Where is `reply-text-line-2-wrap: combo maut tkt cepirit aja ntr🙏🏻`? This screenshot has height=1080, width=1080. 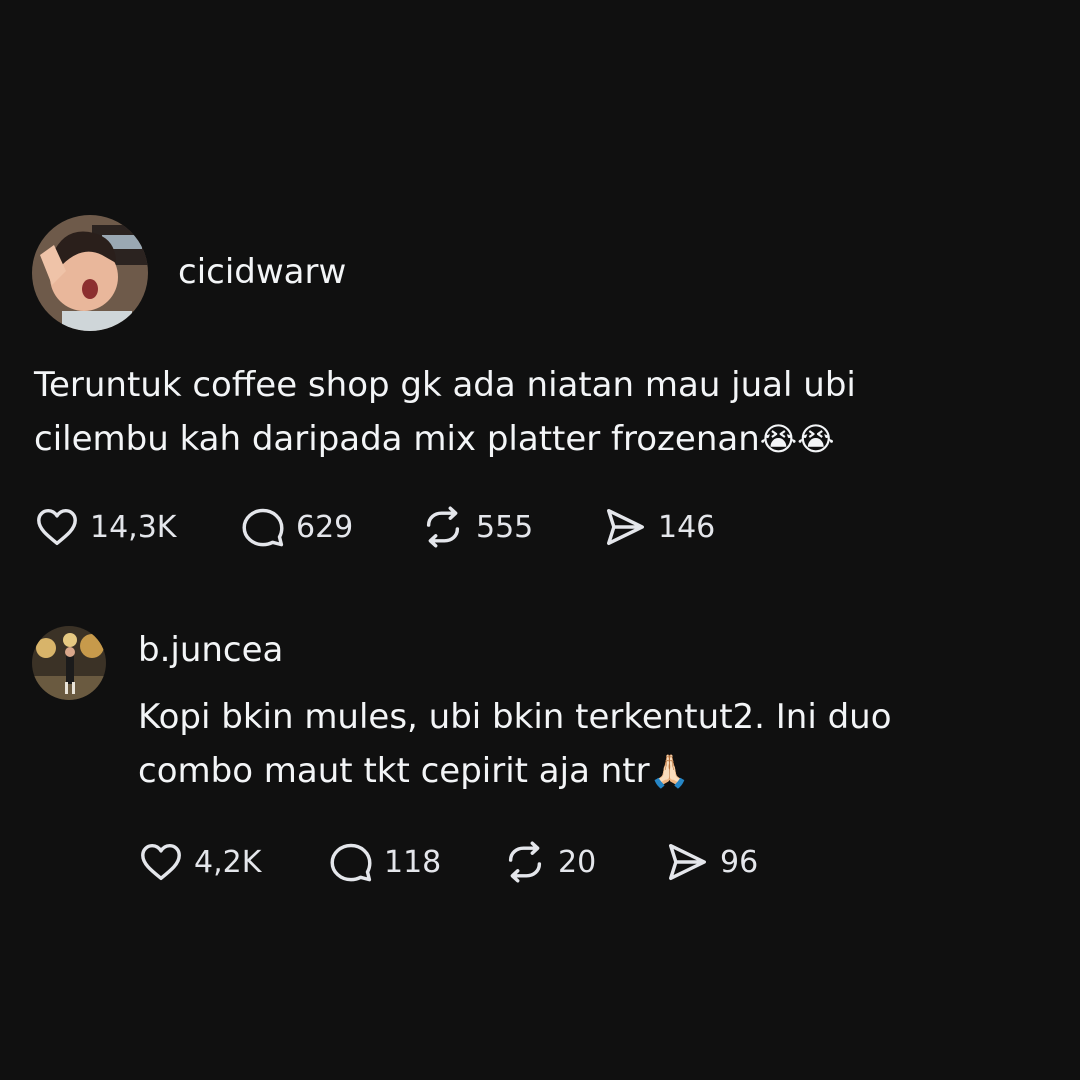
reply-text-line-2-wrap: combo maut tkt cepirit aja ntr🙏🏻 is located at coordinates (413, 771).